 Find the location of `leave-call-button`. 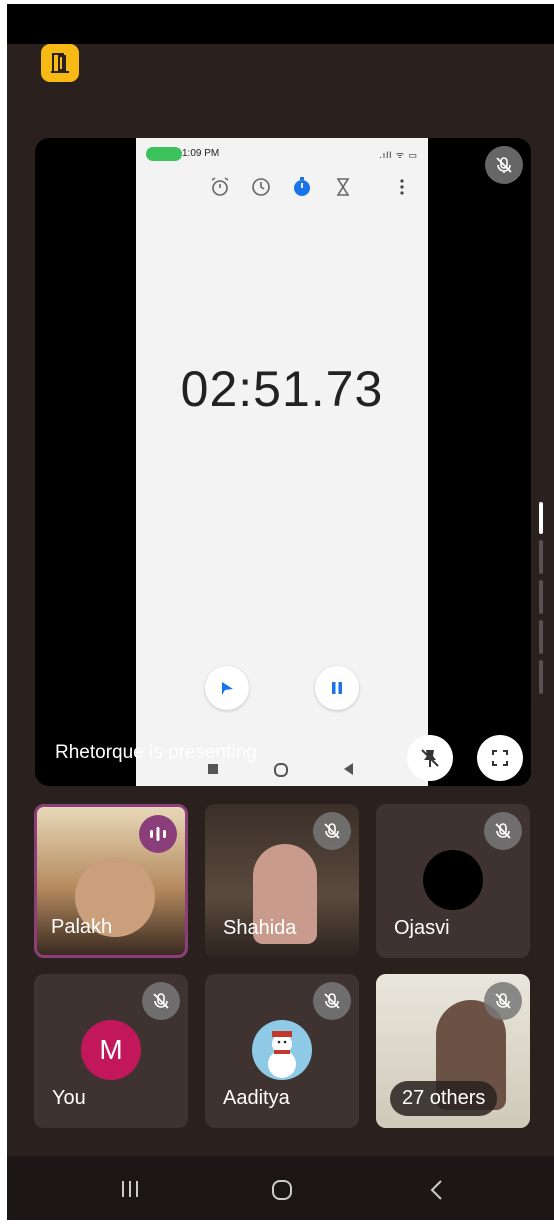

leave-call-button is located at coordinates (60, 63).